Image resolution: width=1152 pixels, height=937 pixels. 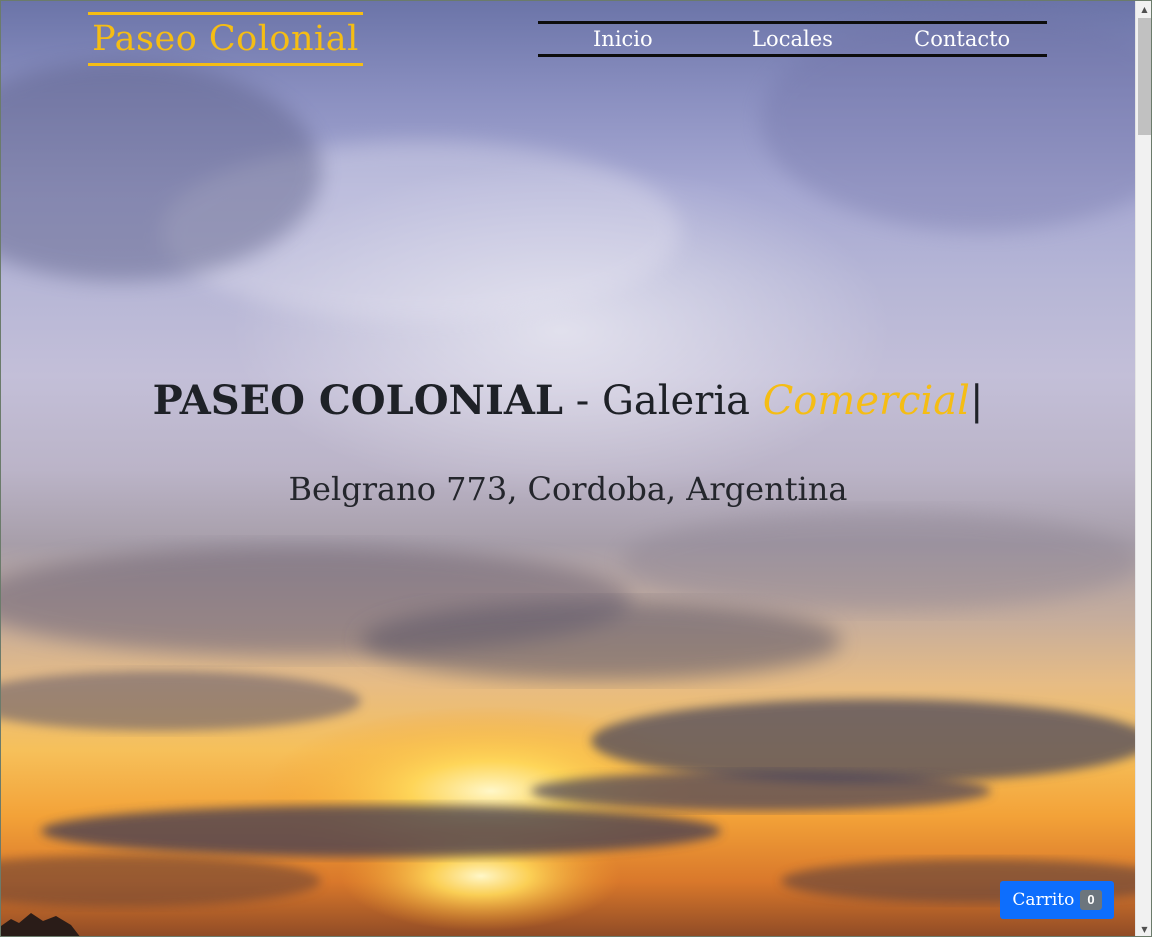 I want to click on hero-title-typed-word: Comercial, so click(x=866, y=401).